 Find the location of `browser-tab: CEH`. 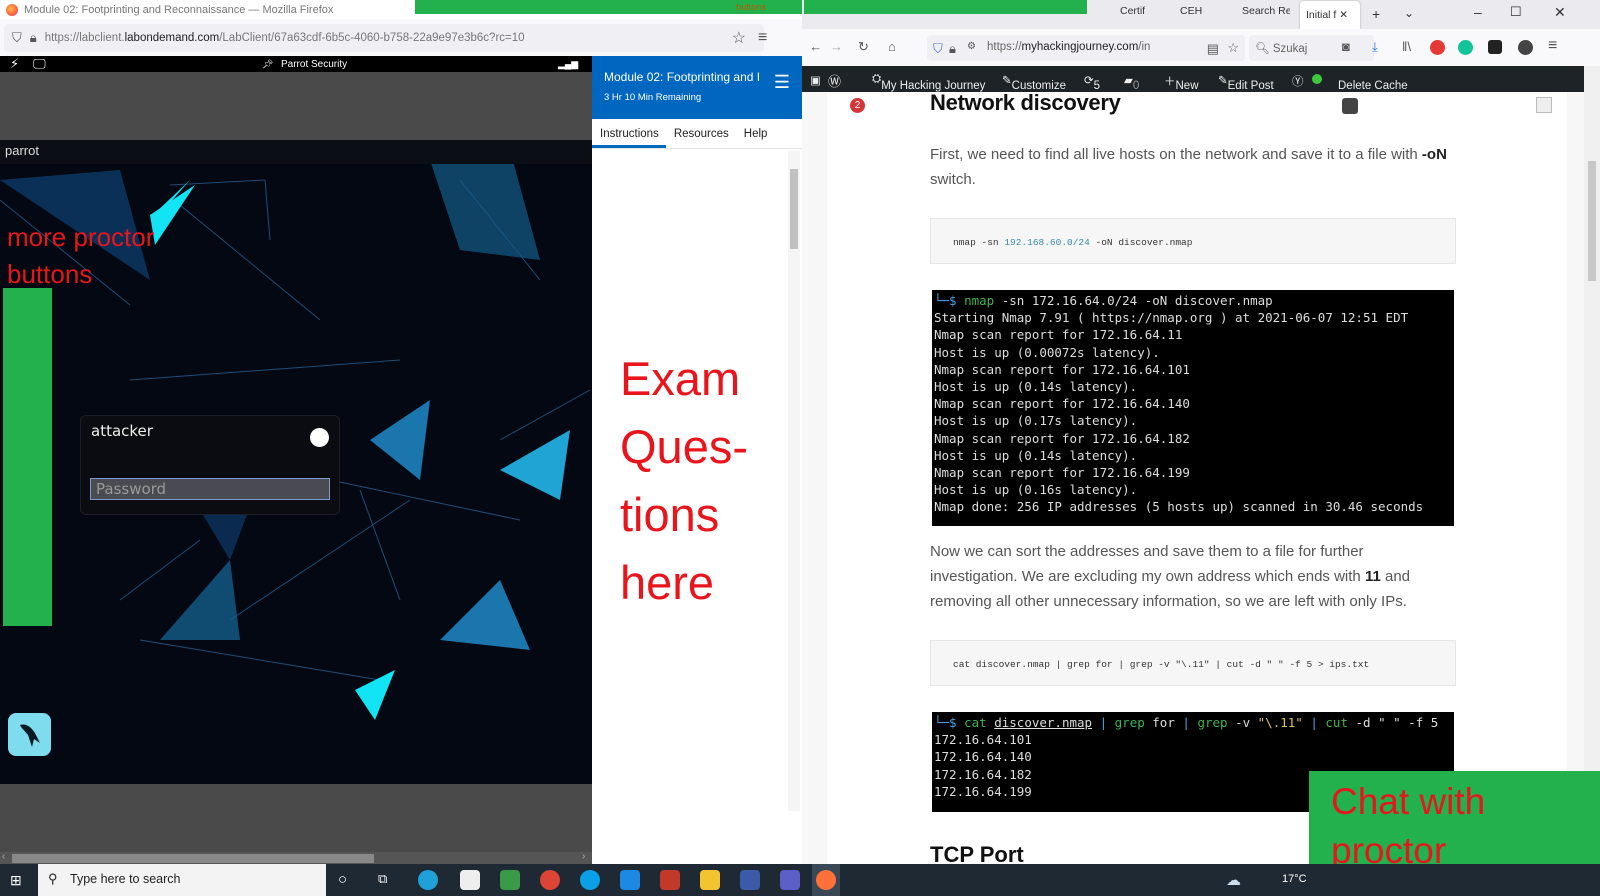

browser-tab: CEH is located at coordinates (1191, 15).